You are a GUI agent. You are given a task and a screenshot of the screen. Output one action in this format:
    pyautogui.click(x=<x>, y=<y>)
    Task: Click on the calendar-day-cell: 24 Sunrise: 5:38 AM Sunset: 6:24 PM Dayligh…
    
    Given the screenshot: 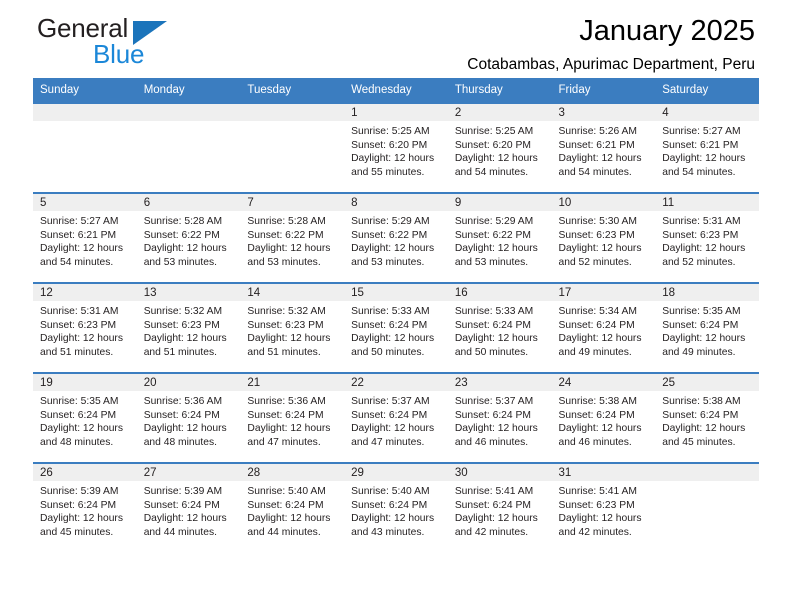 What is the action you would take?
    pyautogui.click(x=603, y=417)
    